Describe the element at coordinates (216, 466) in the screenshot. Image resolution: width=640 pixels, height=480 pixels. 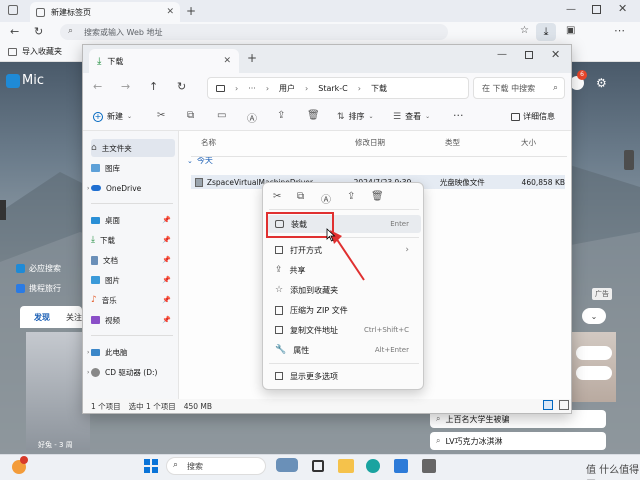
I see `taskbar-search: ⌕ 搜索` at that location.